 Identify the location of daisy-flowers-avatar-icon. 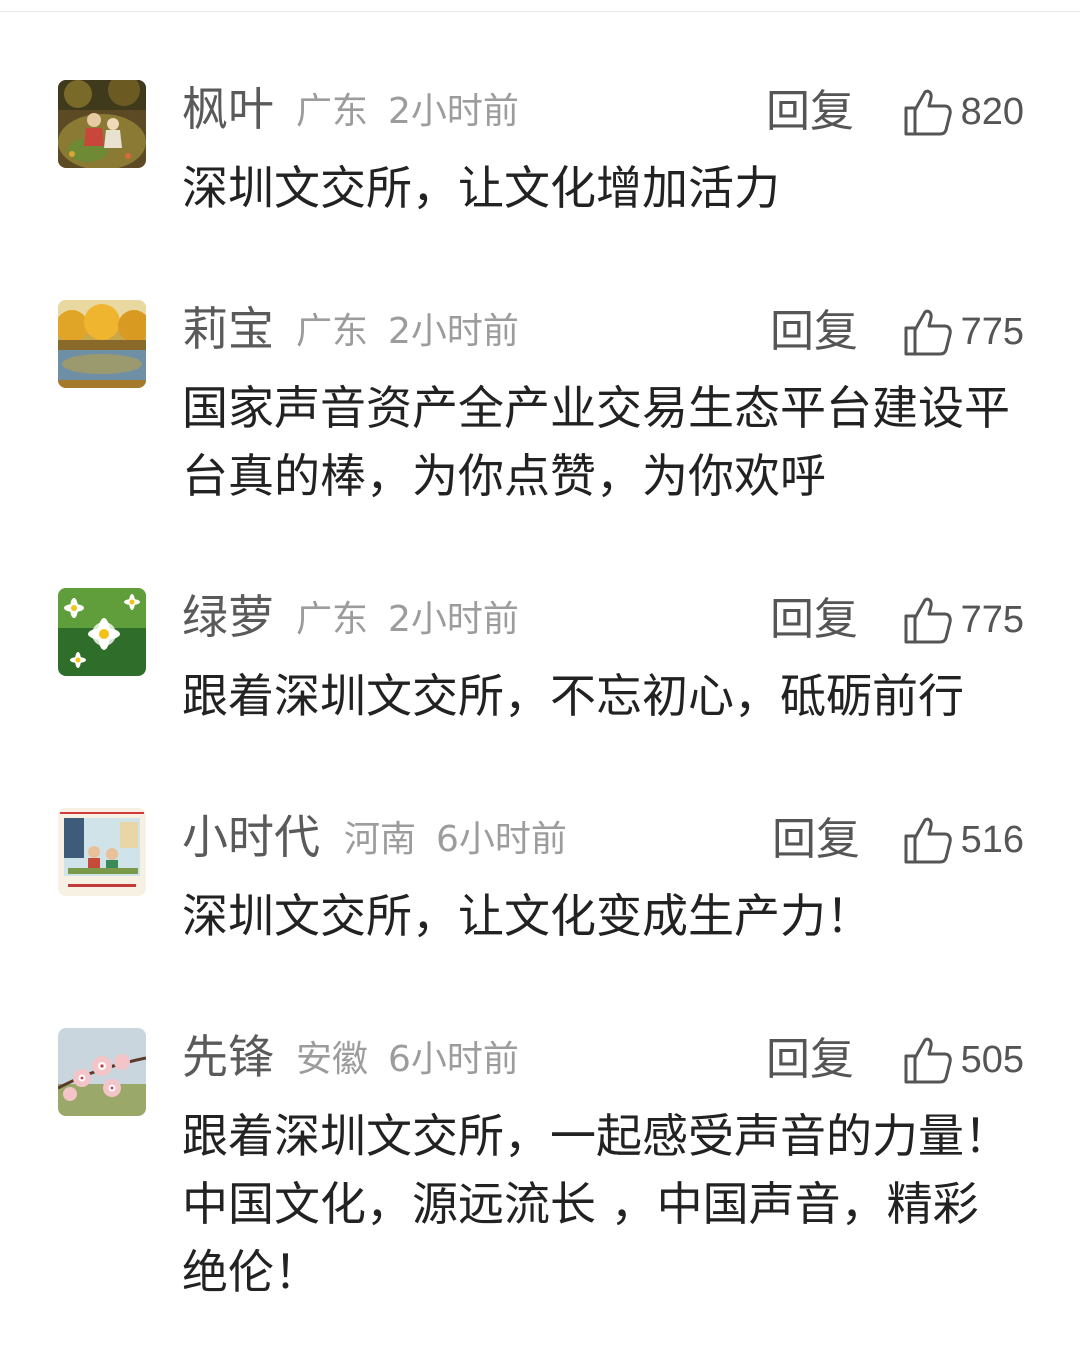
(102, 632).